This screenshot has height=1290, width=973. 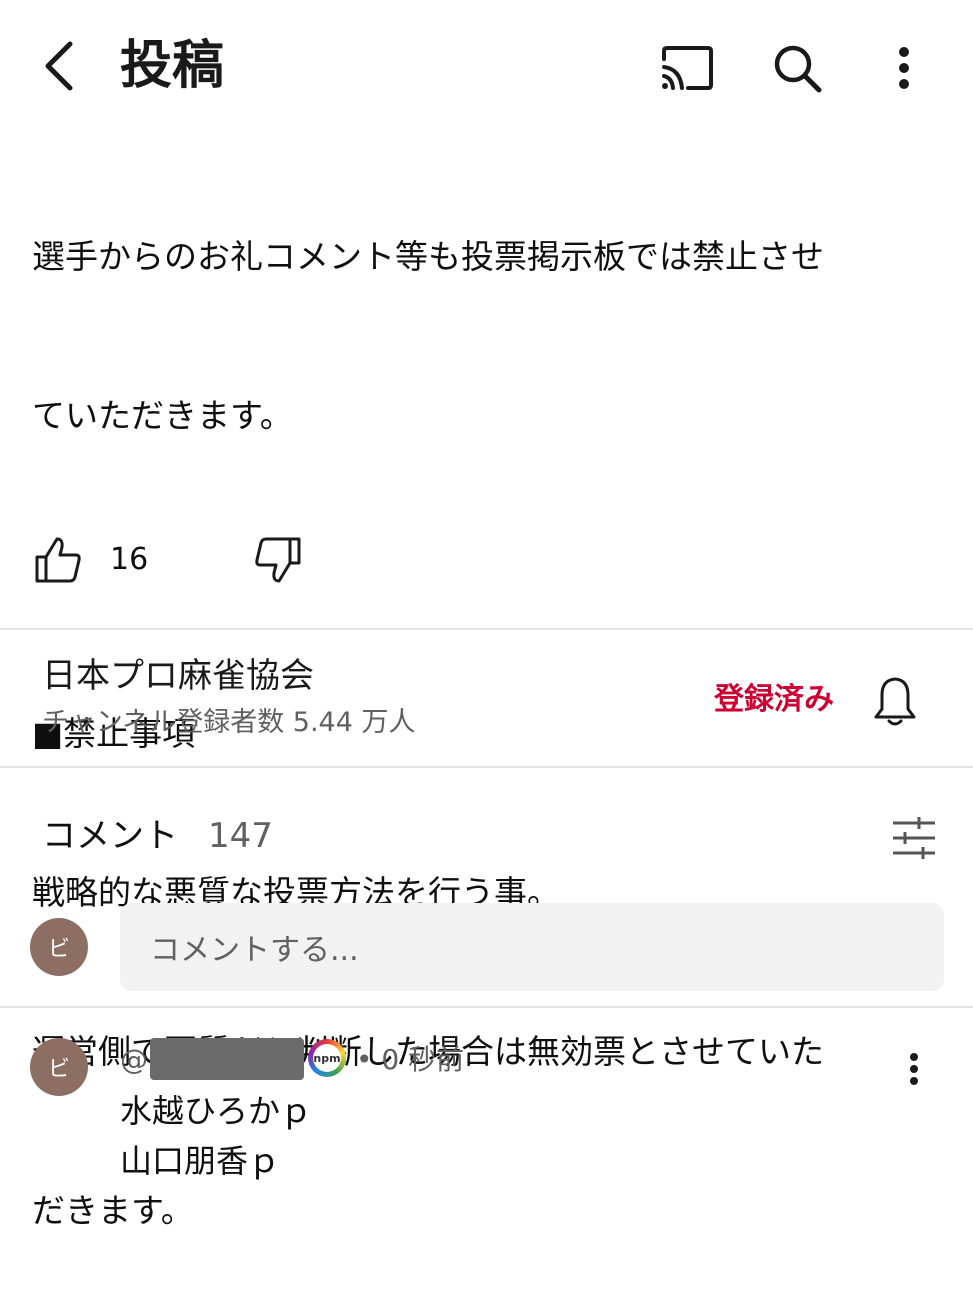 What do you see at coordinates (129, 559) in the screenshot?
I see `like-count: 16` at bounding box center [129, 559].